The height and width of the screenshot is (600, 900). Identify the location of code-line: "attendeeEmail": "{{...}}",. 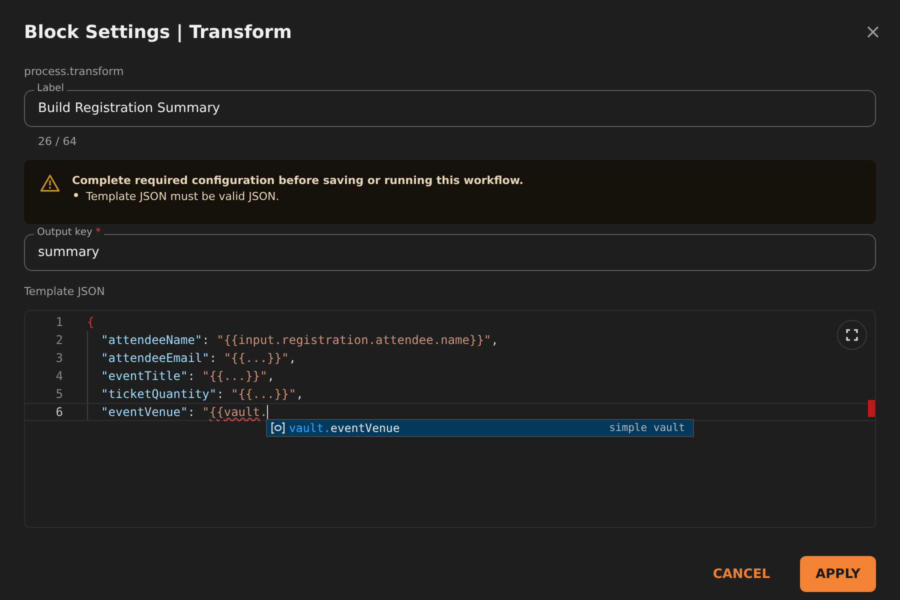
(198, 358).